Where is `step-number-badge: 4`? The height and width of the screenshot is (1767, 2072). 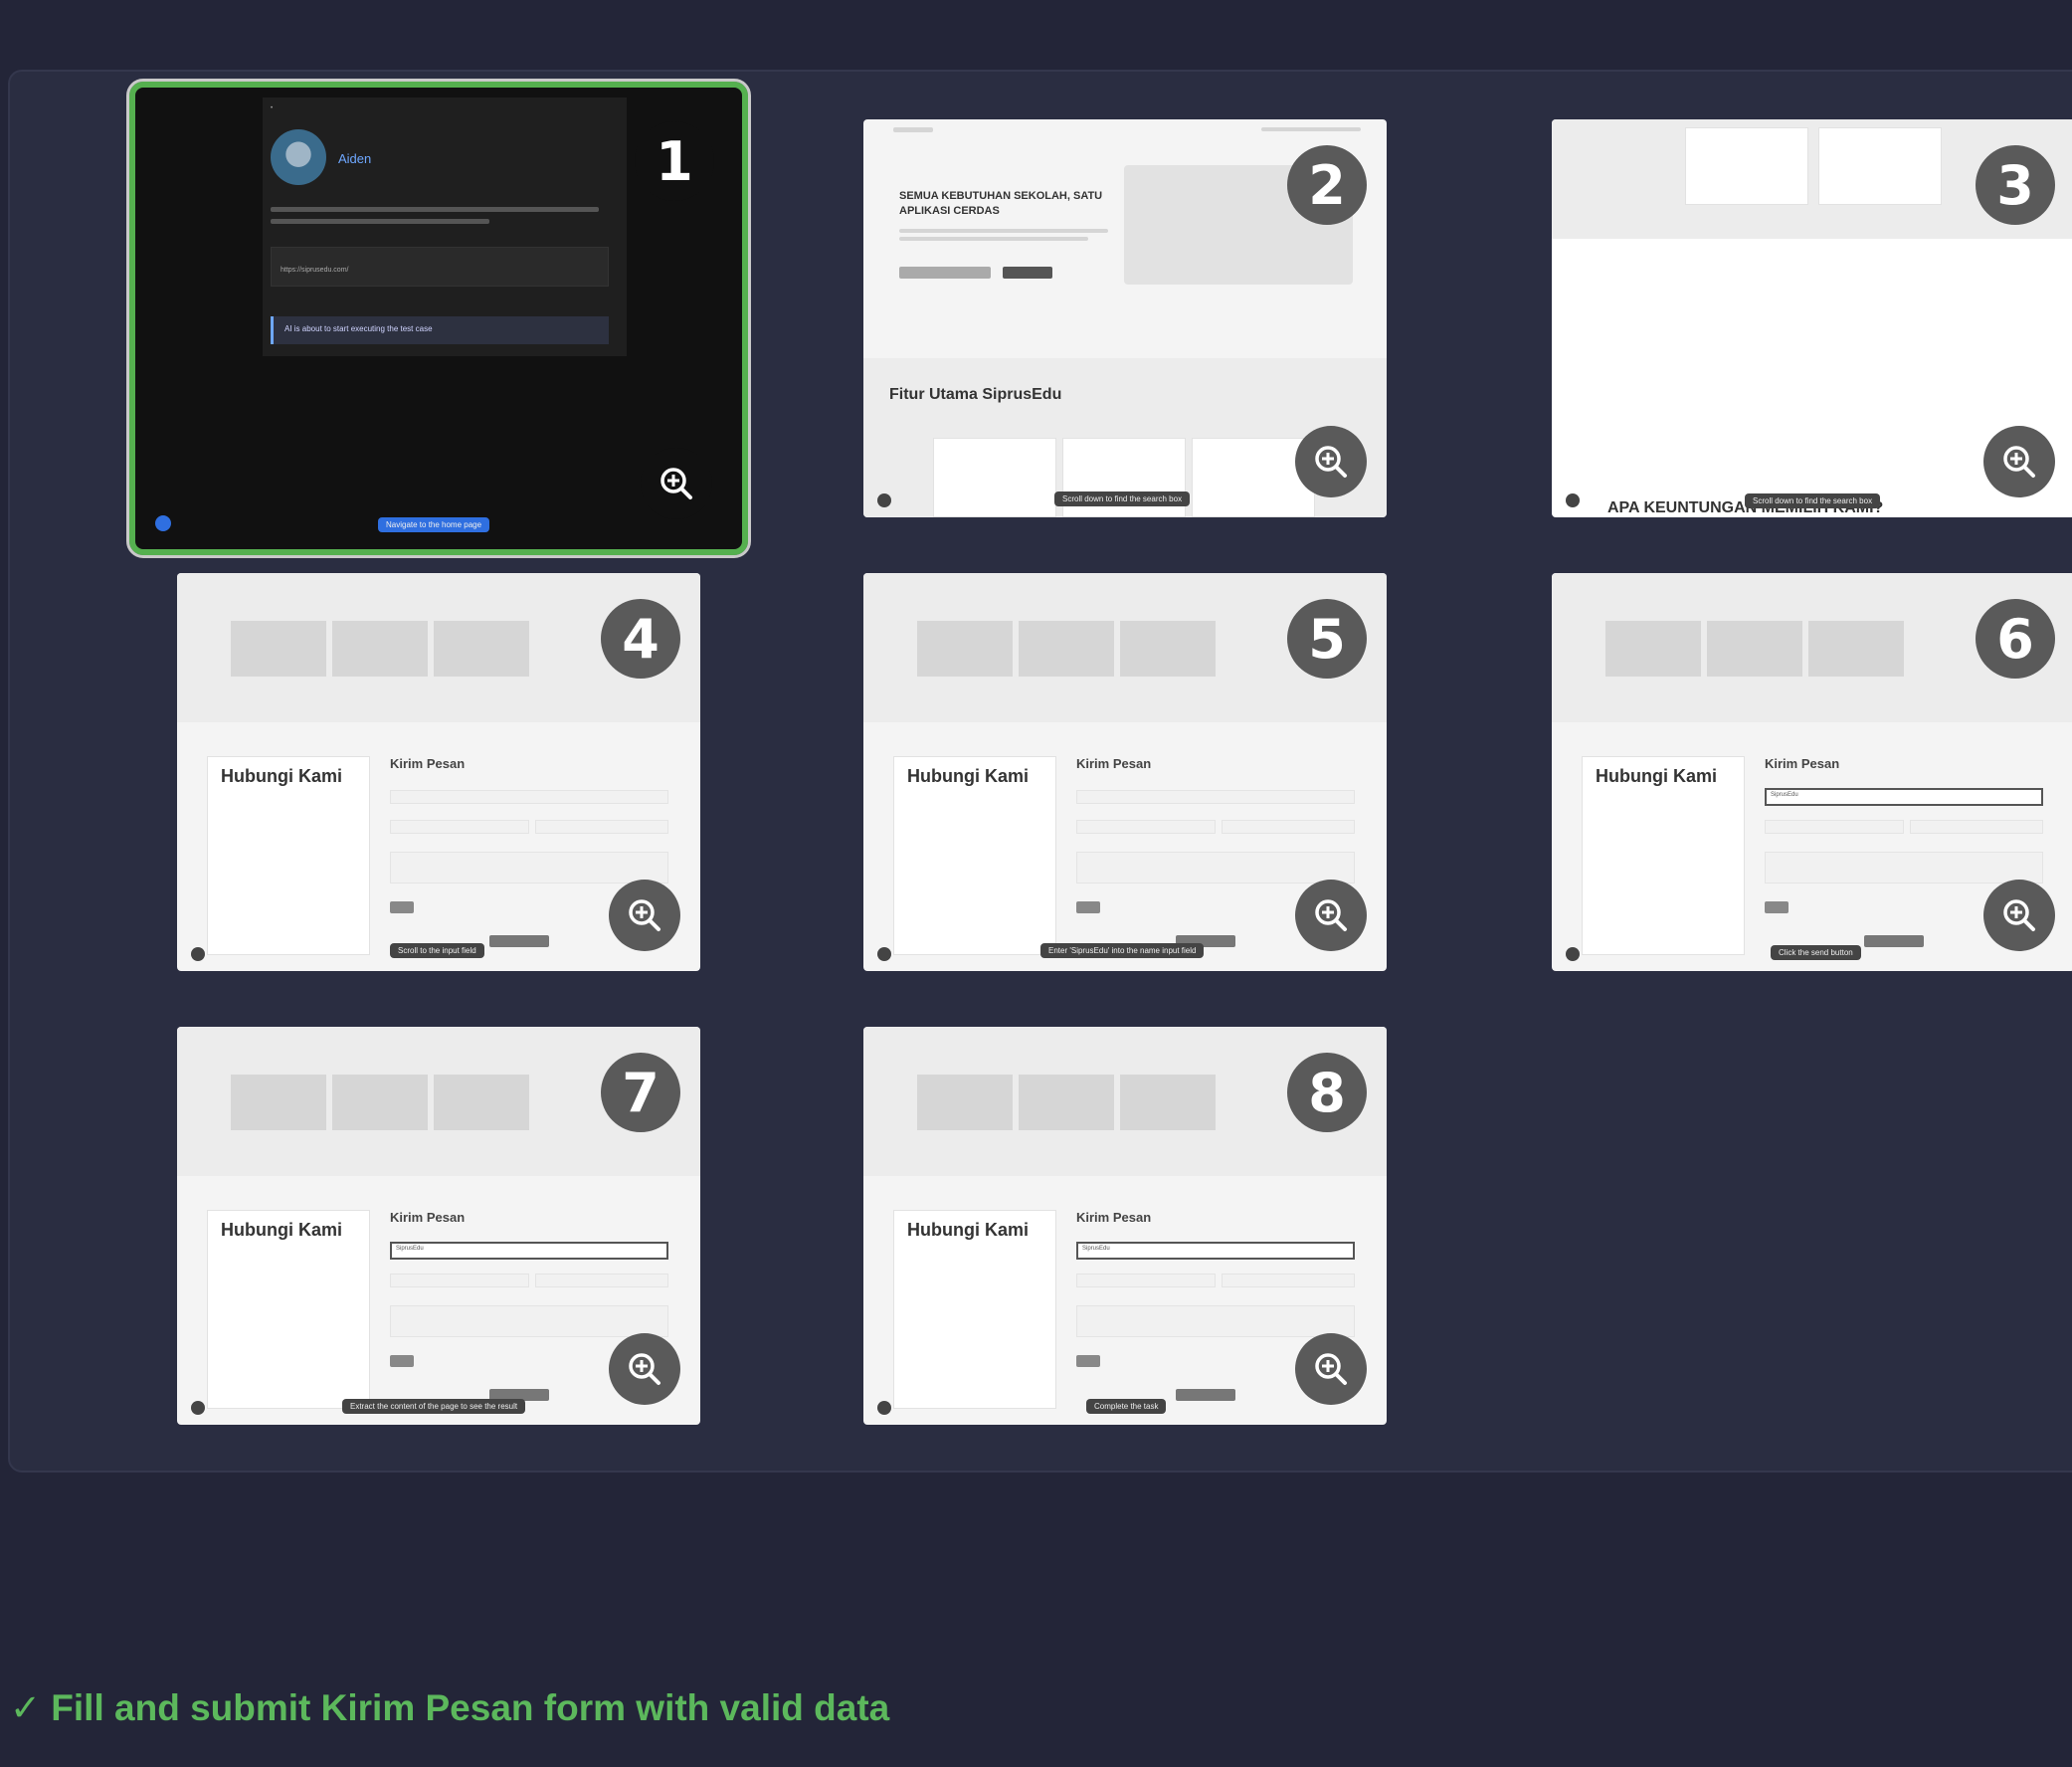
step-number-badge: 4 is located at coordinates (640, 639).